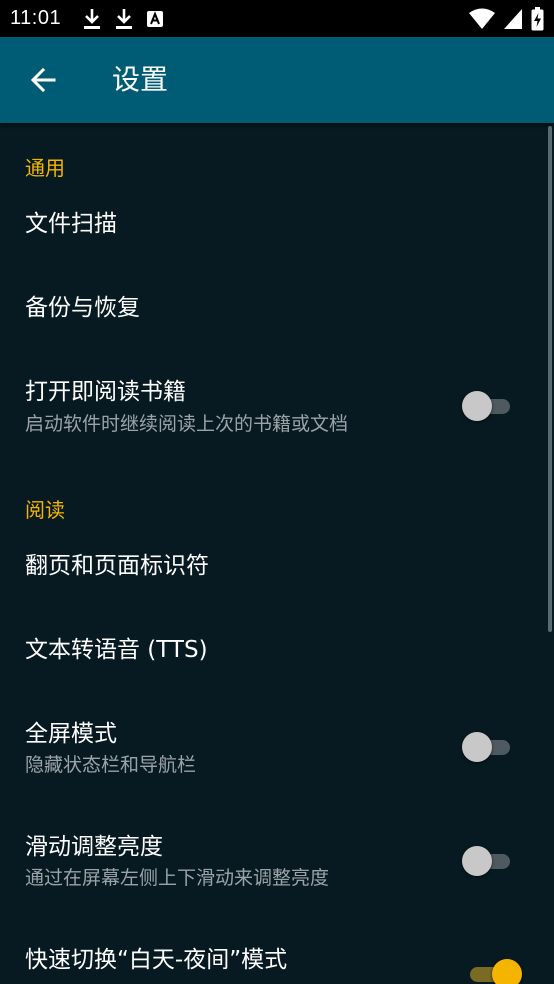 The image size is (554, 984). I want to click on status-notification-icons, so click(123, 19).